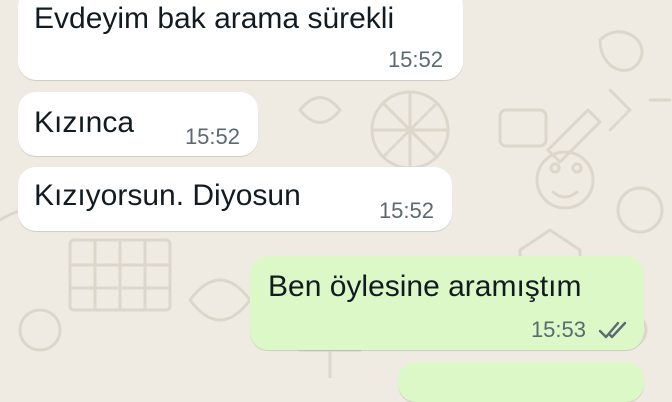  I want to click on message-bubble-outgoing-partial, so click(521, 382).